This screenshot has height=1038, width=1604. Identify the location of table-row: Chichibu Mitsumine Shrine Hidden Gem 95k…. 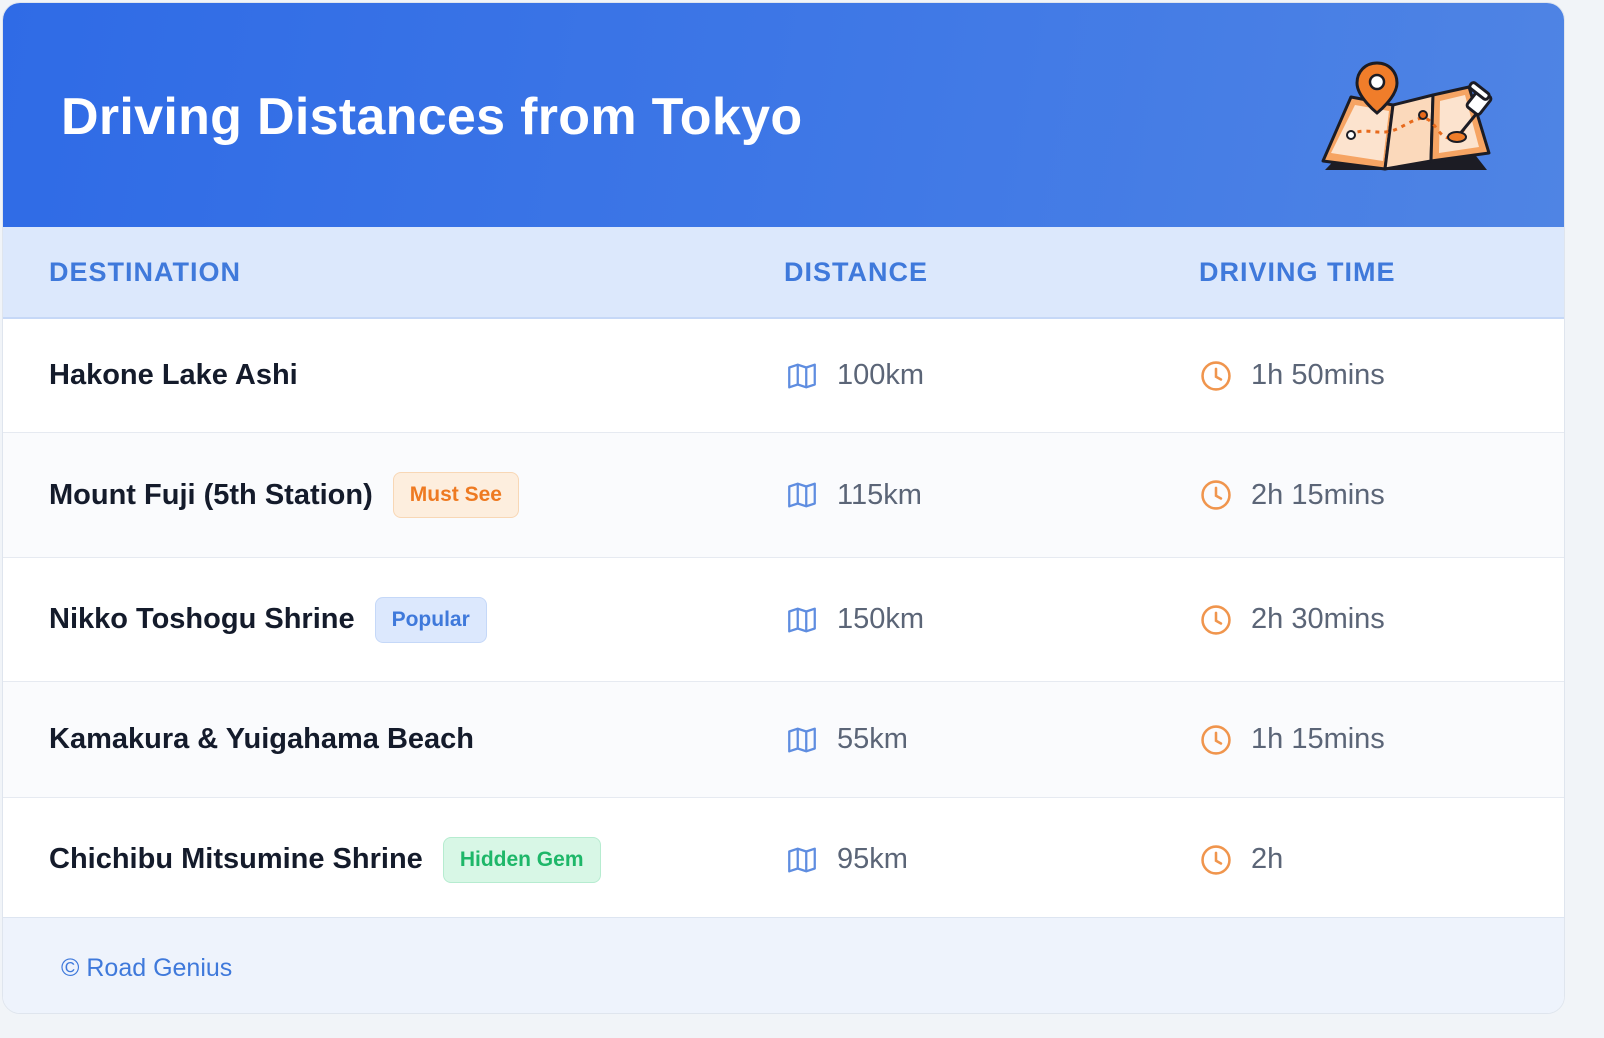
(783, 859).